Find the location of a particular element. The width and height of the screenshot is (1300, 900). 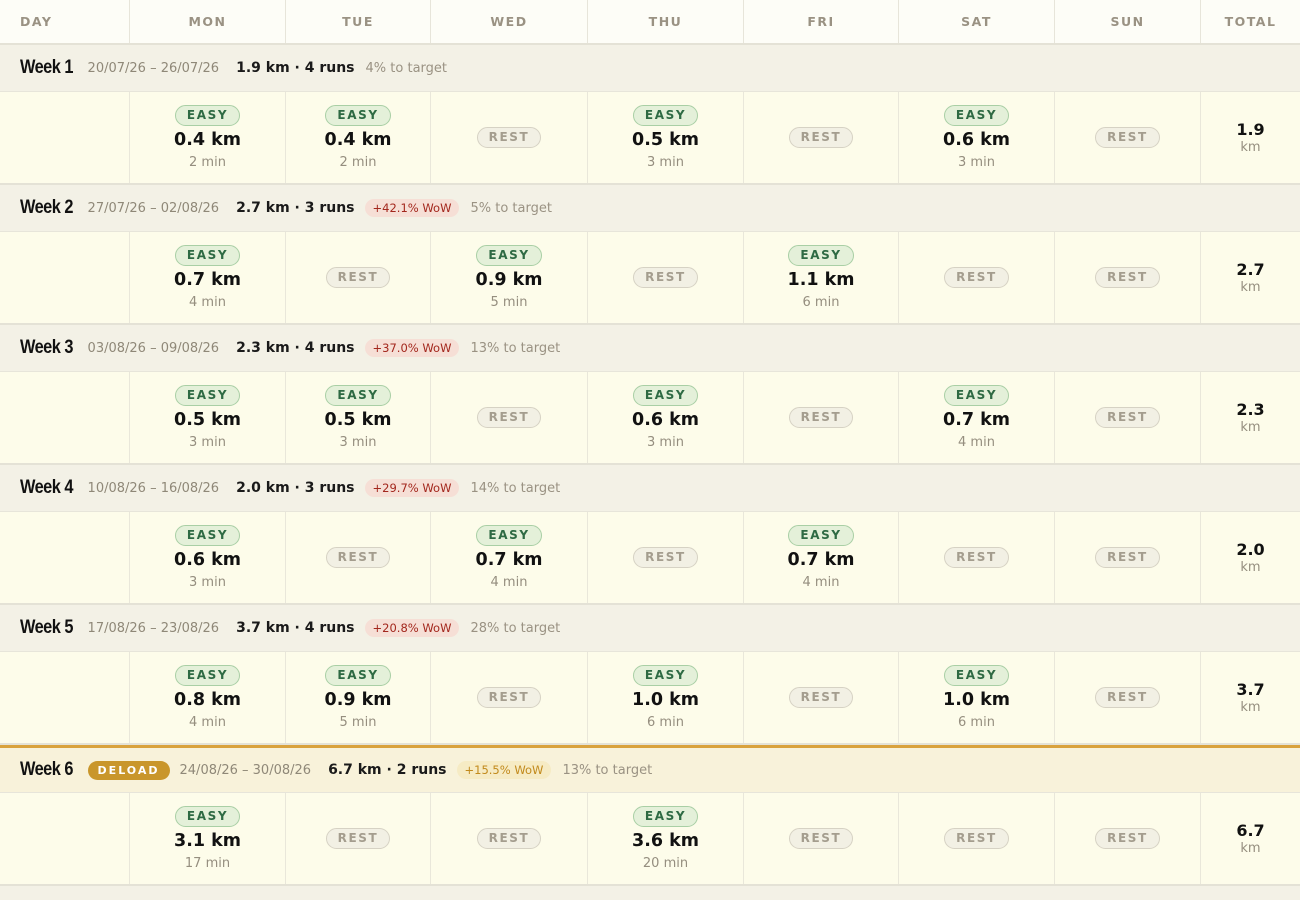

run-duration: 6 min is located at coordinates (976, 722).